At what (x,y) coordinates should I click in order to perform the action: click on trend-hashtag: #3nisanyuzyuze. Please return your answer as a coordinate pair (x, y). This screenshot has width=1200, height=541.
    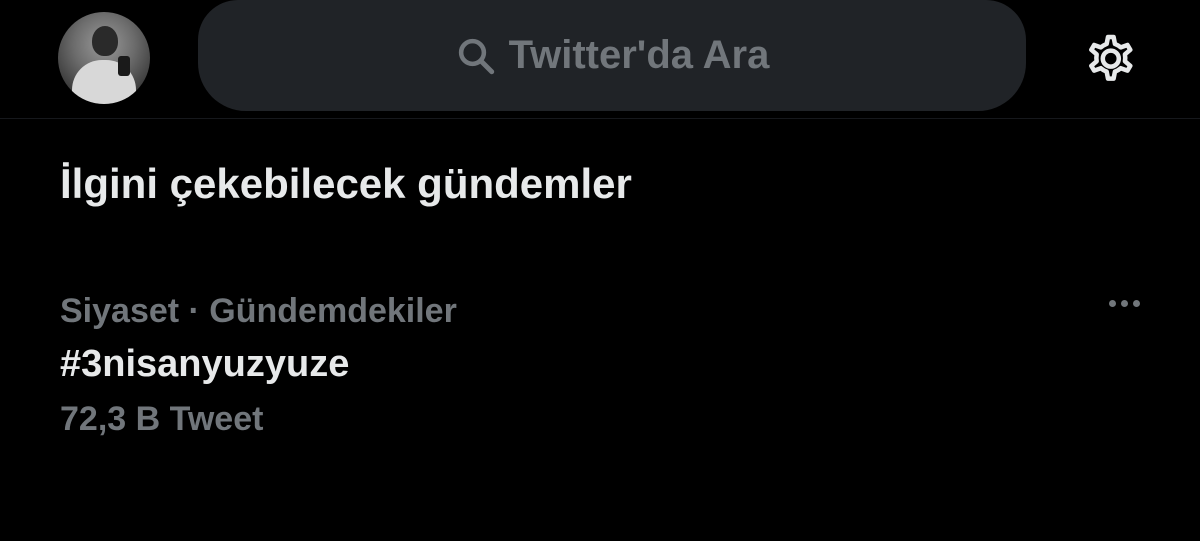
    Looking at the image, I should click on (605, 364).